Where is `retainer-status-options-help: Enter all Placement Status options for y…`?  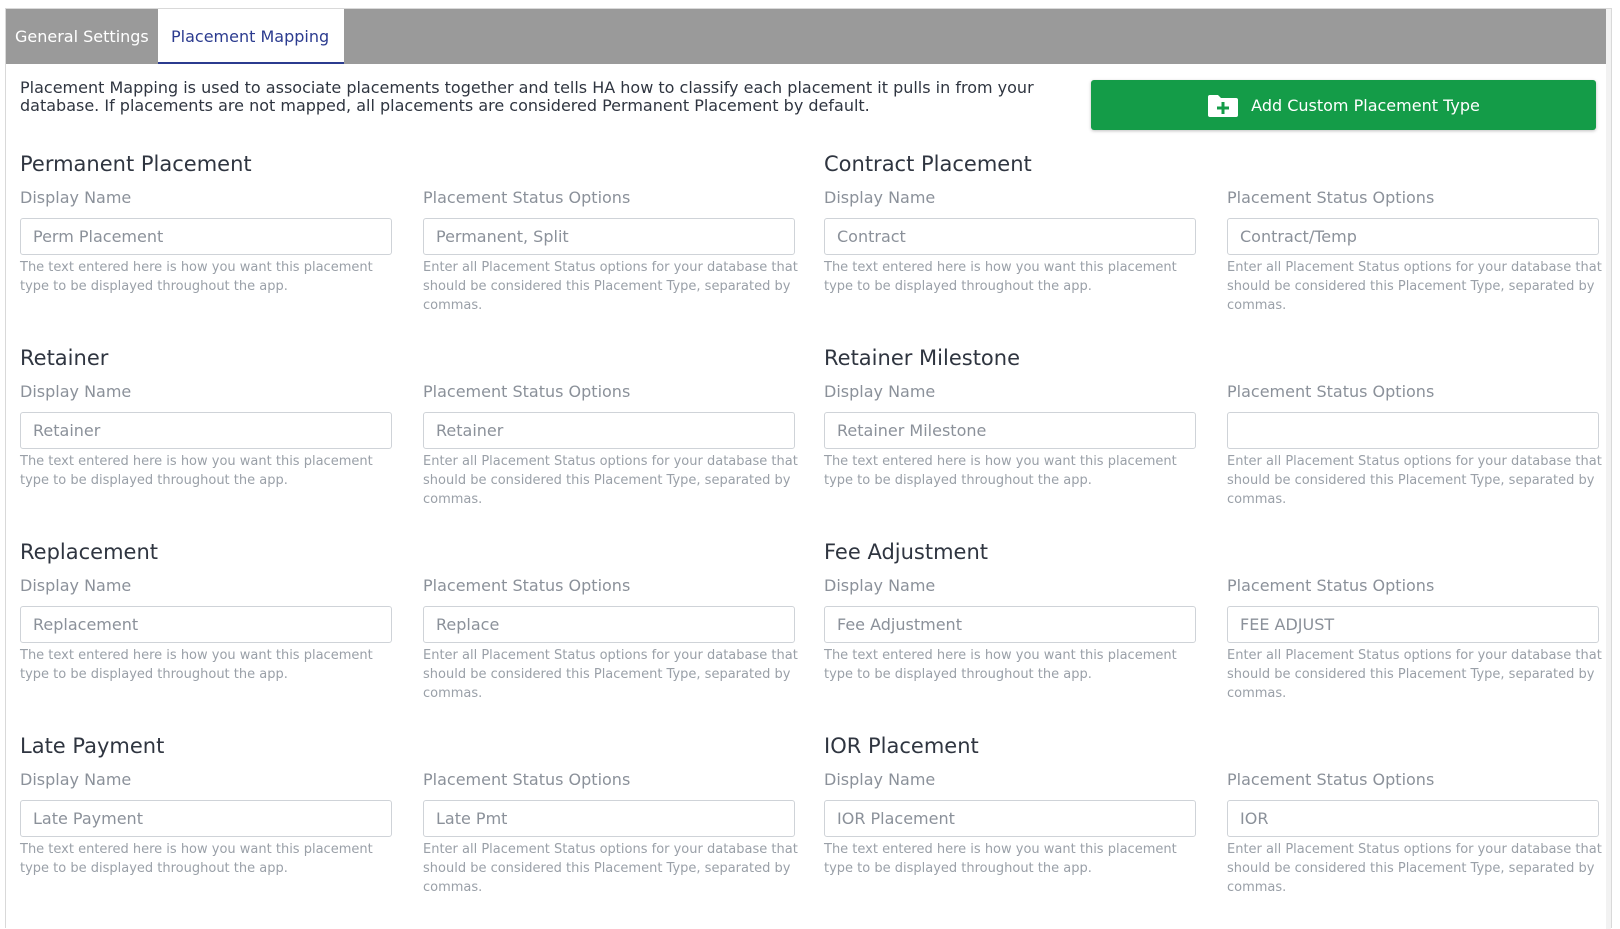
retainer-status-options-help: Enter all Placement Status options for y… is located at coordinates (610, 480).